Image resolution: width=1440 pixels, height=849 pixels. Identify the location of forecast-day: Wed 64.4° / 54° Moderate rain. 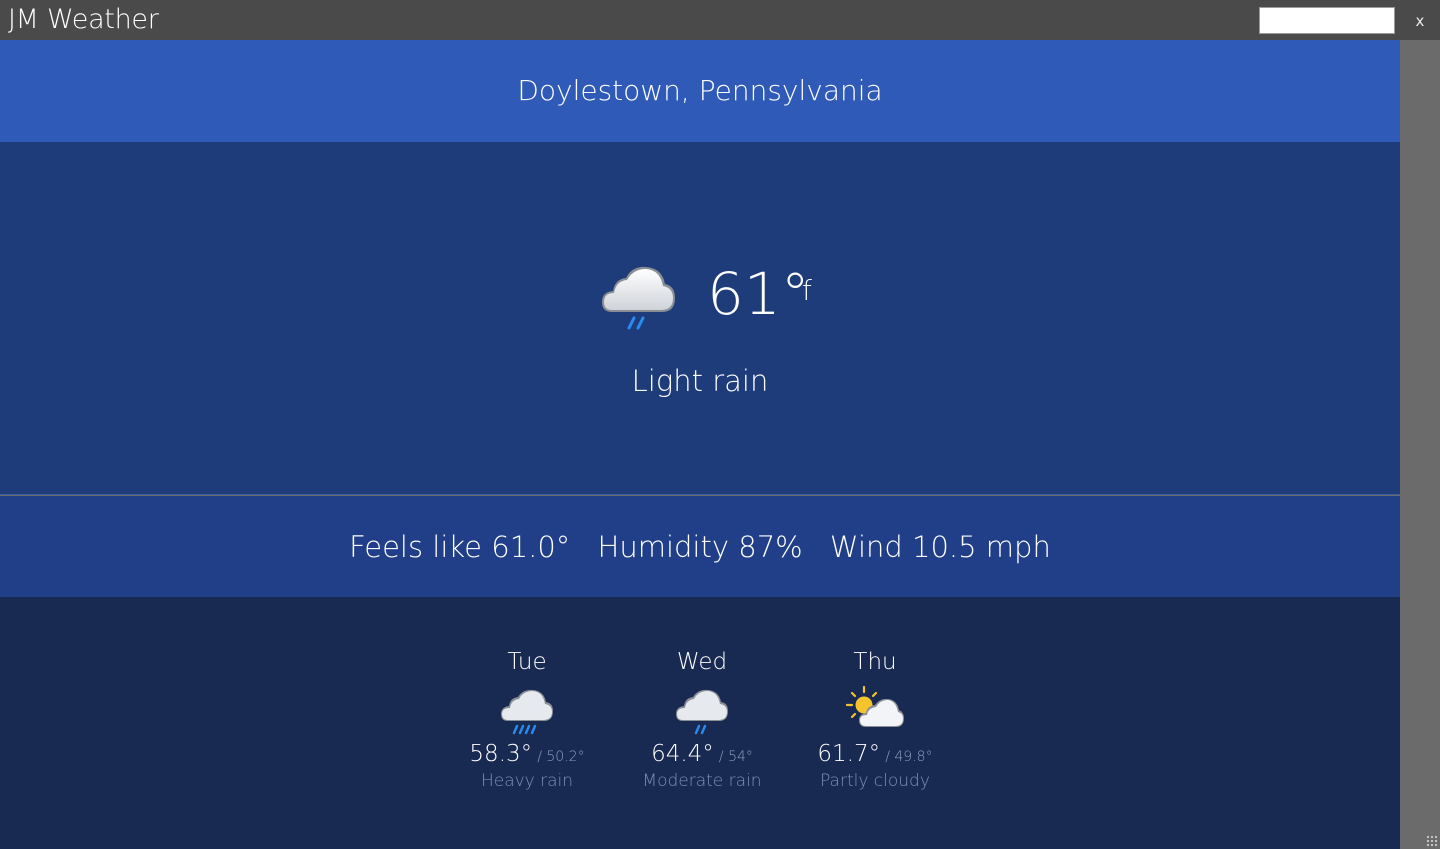
(702, 720).